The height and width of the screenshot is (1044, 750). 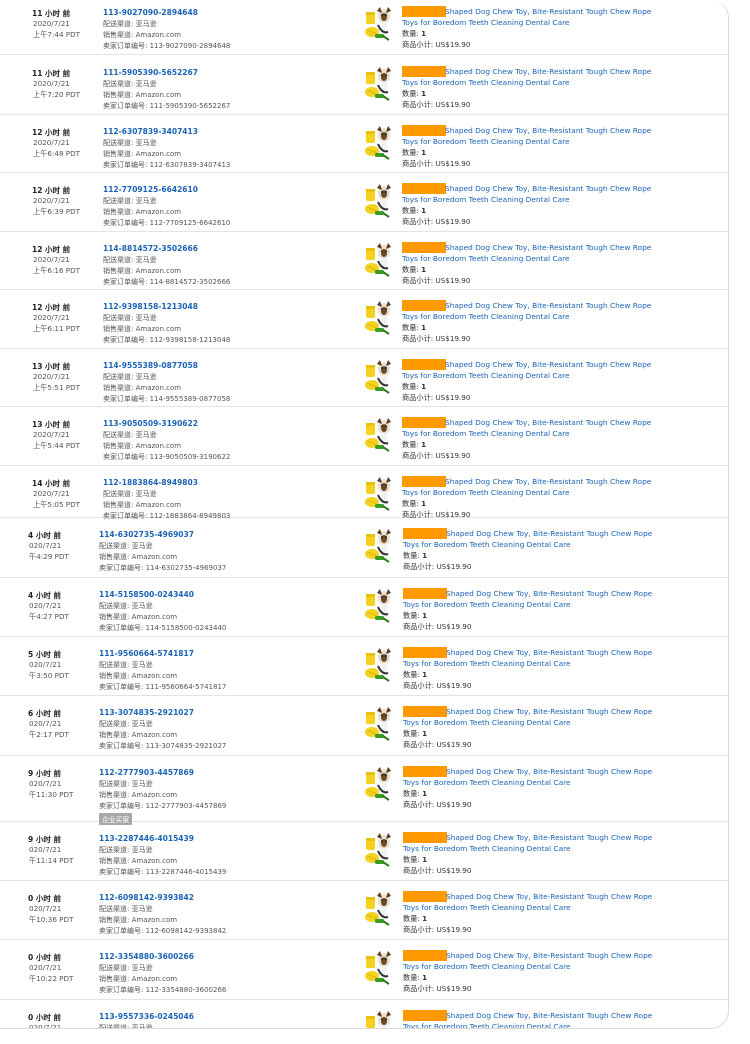 I want to click on order-id-link: 114-9555389-0877058, so click(x=150, y=365).